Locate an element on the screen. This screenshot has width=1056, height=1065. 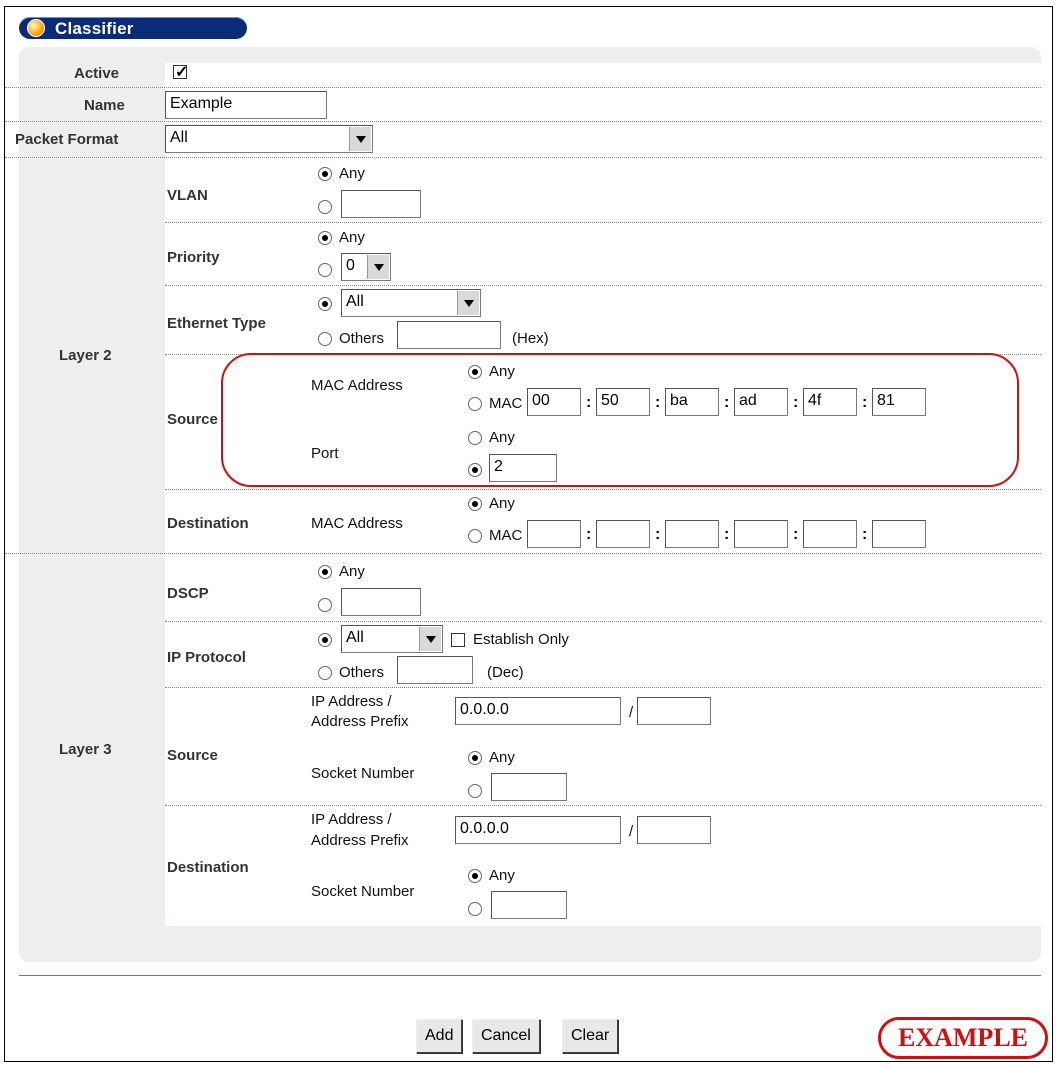
establish-only-checkbox is located at coordinates (458, 640).